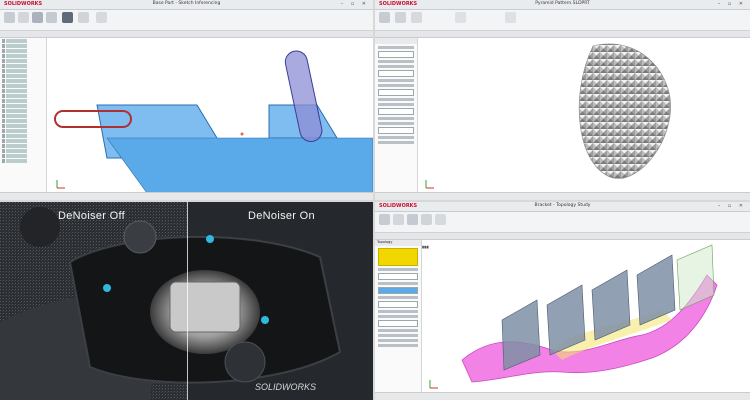 The width and height of the screenshot is (750, 400). Describe the element at coordinates (656, 290) in the screenshot. I see `section-plane` at that location.